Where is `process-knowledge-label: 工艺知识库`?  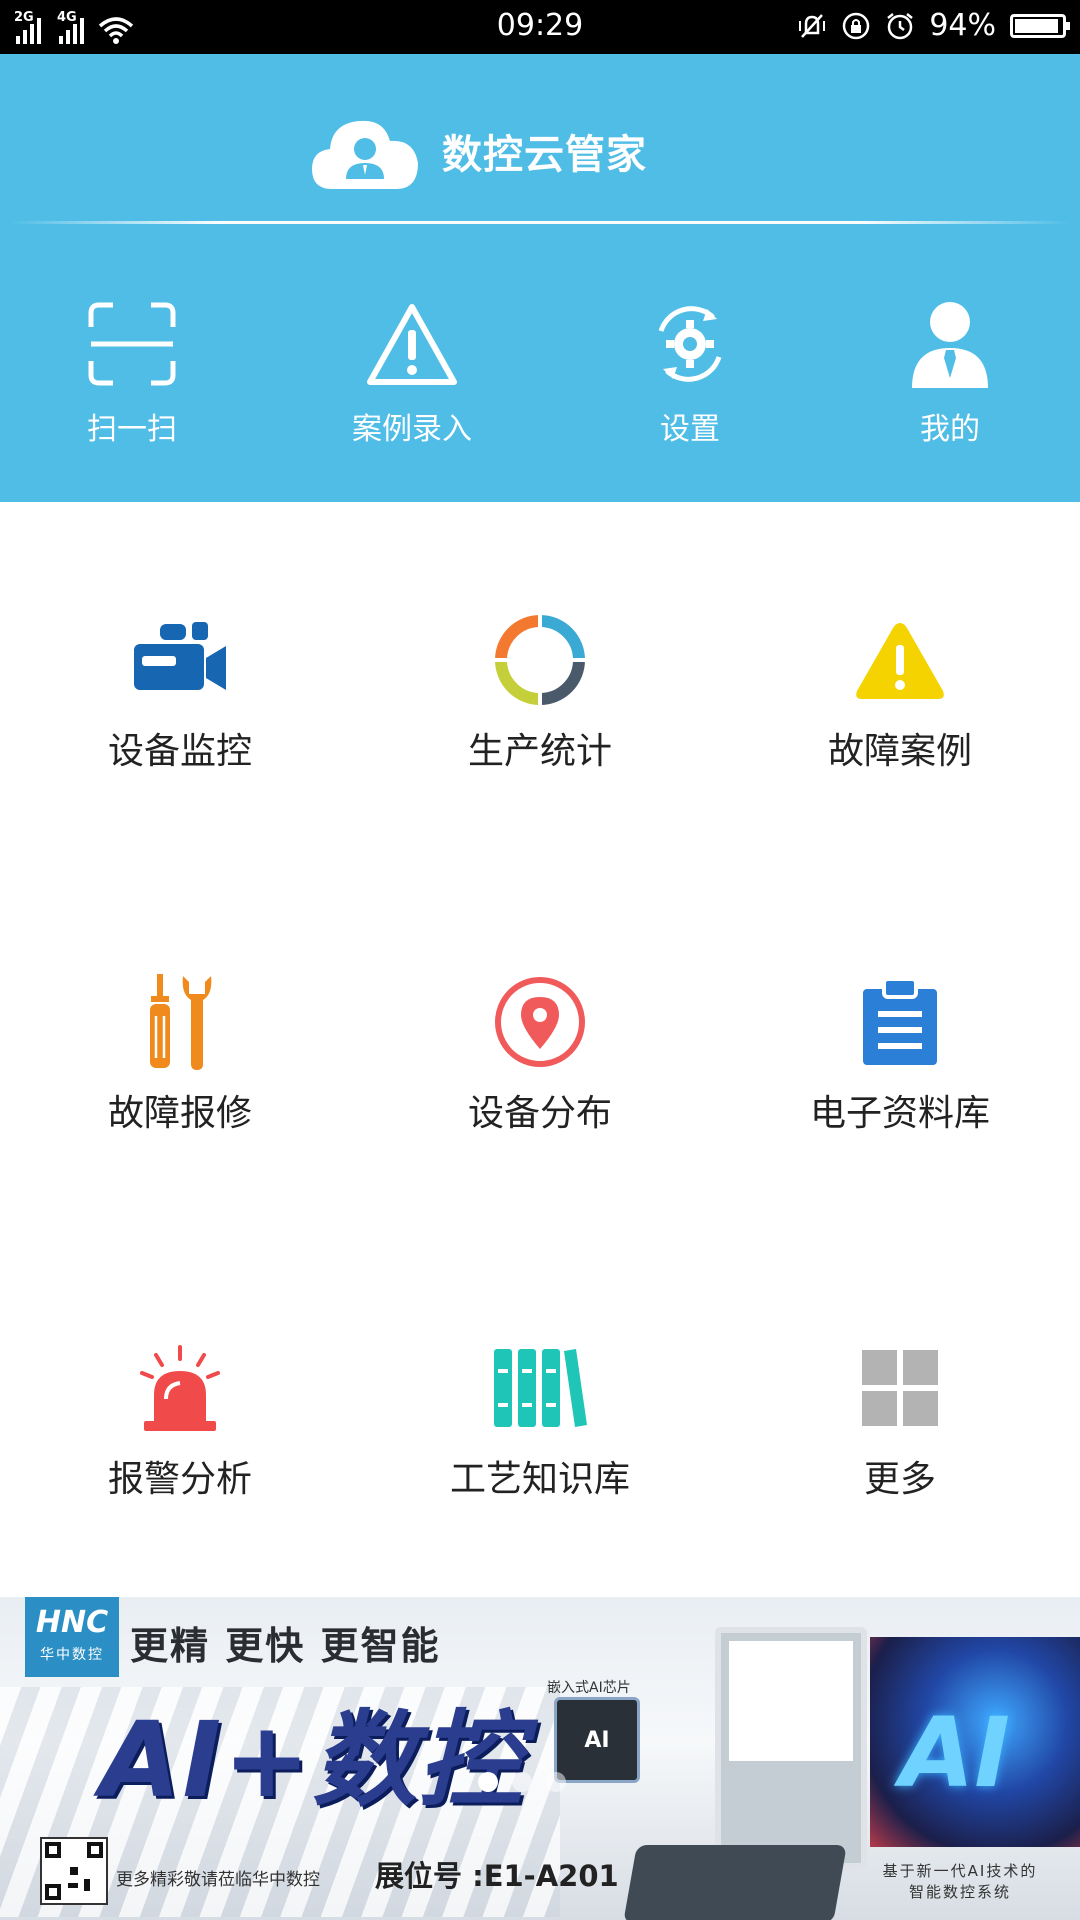
process-knowledge-label: 工艺知识库 is located at coordinates (539, 1479).